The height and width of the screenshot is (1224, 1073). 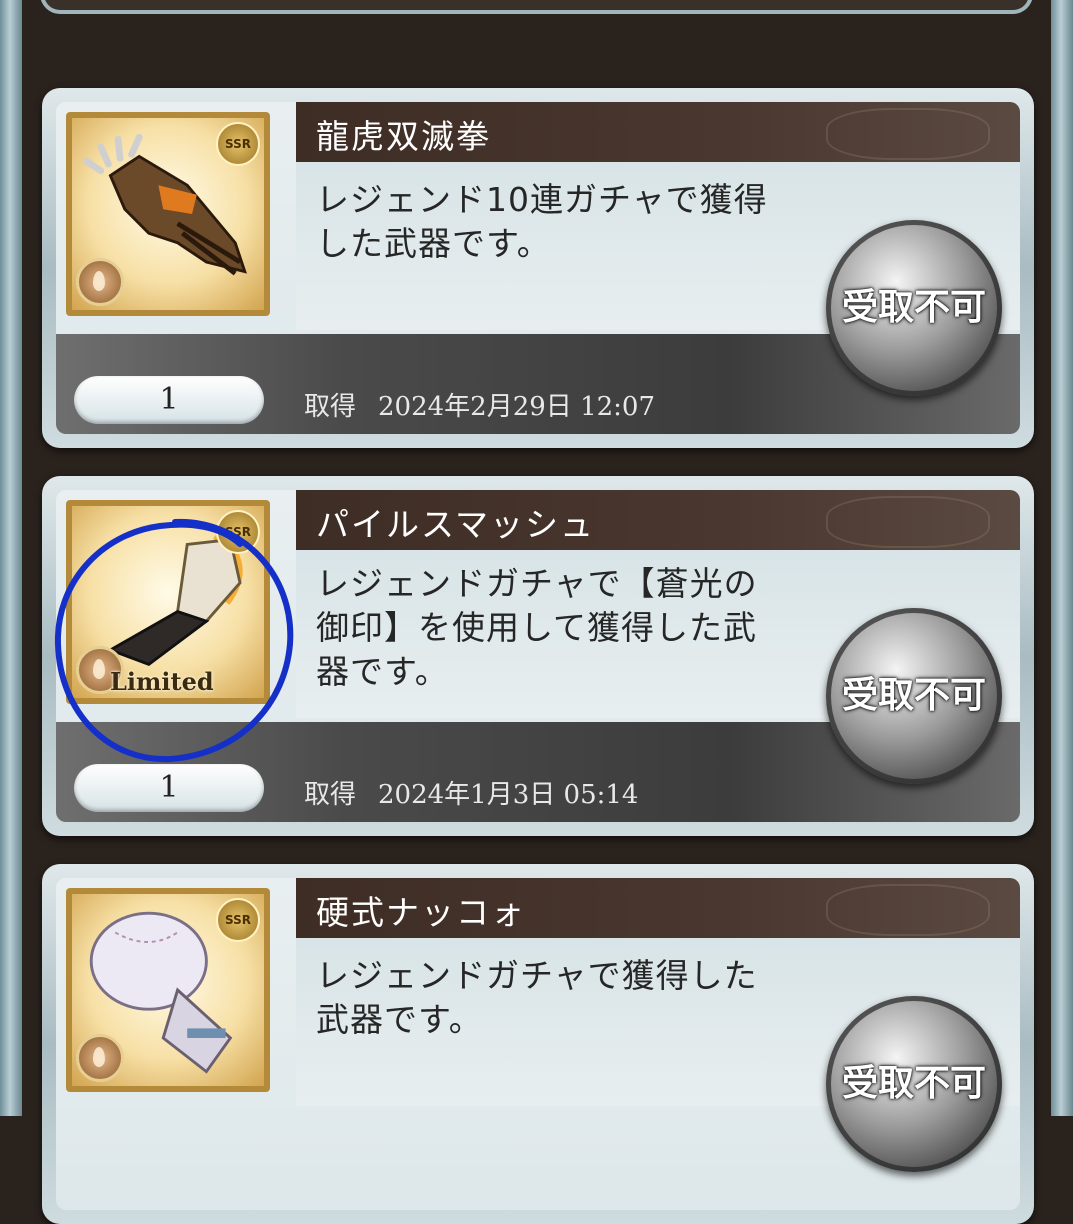 What do you see at coordinates (456, 524) in the screenshot?
I see `weapon-name: パイルスマッシュ` at bounding box center [456, 524].